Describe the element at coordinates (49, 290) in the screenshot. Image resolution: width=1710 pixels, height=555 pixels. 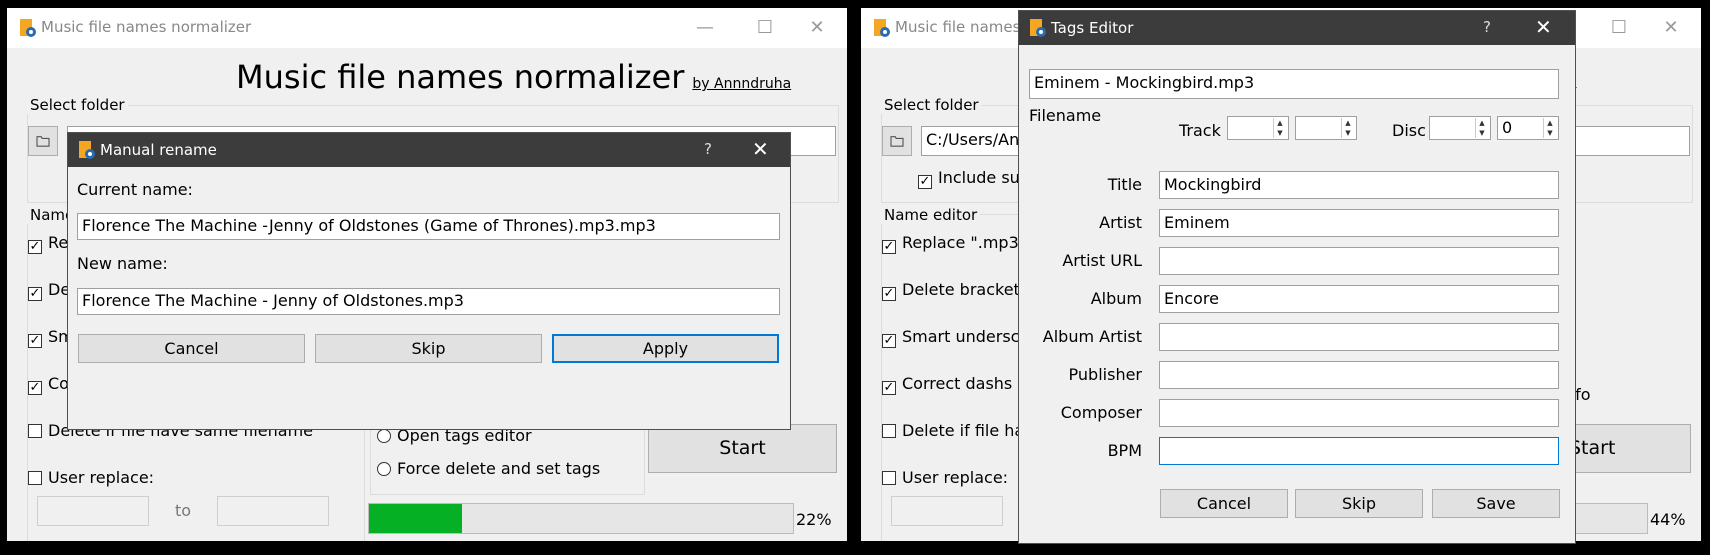
I see `delete-brackets-checkbox: ✓ De` at that location.